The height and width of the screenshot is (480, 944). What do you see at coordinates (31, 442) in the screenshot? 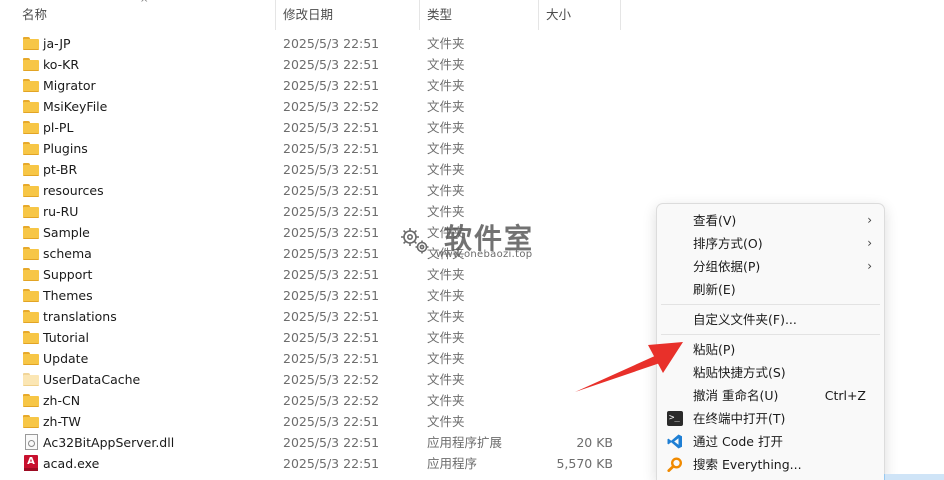
I see `dll-file-icon` at bounding box center [31, 442].